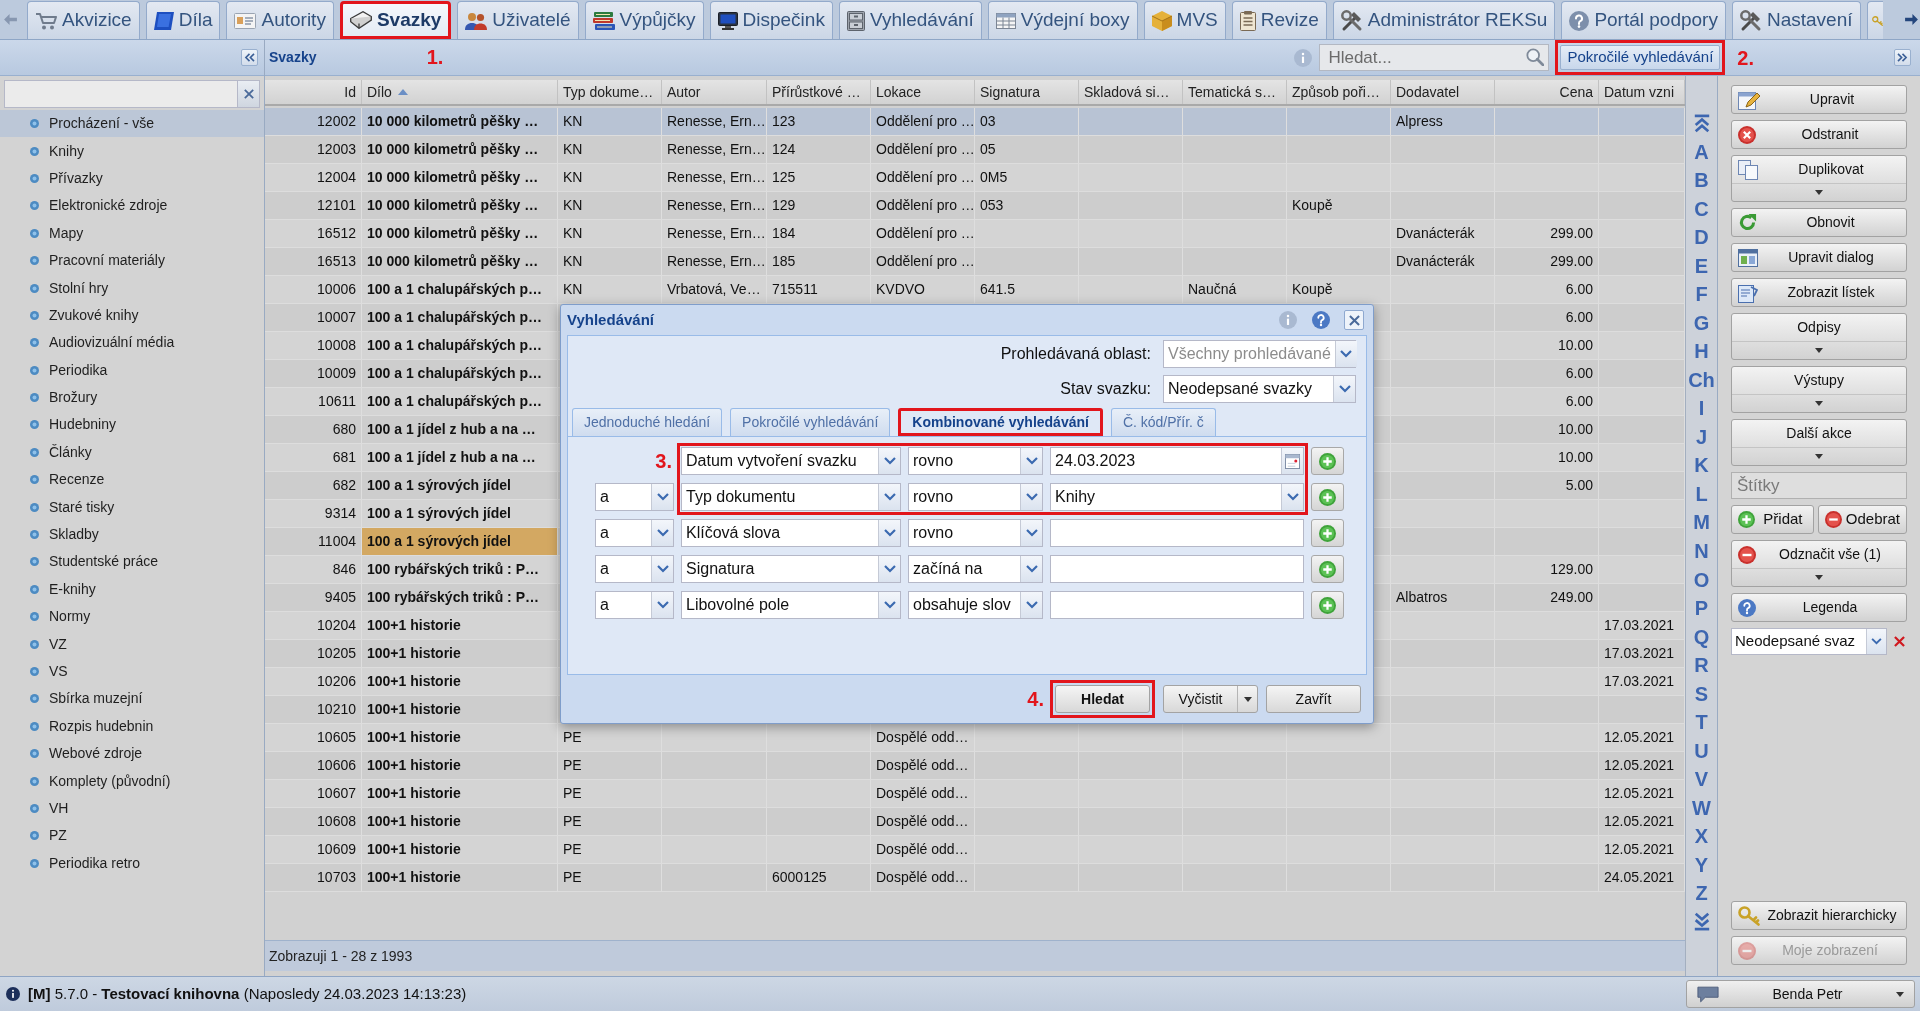 Image resolution: width=1920 pixels, height=1011 pixels. What do you see at coordinates (313, 149) in the screenshot?
I see `table-cell: 12003` at bounding box center [313, 149].